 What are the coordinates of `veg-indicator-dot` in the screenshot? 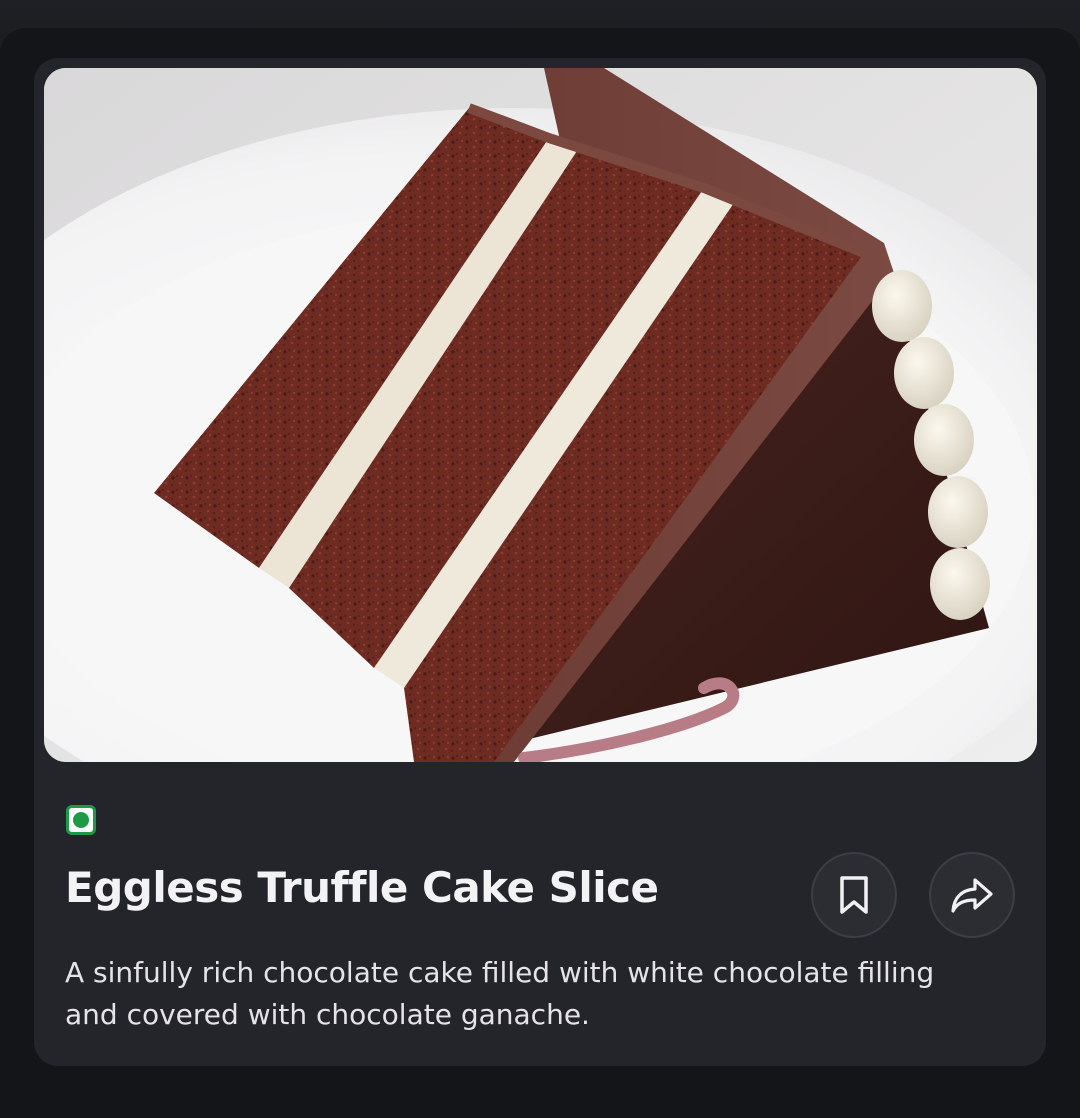 It's located at (81, 820).